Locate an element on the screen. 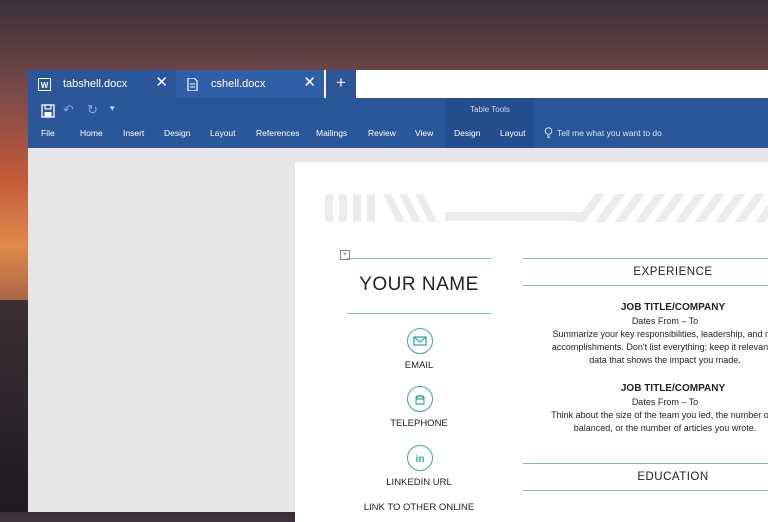  linkedin-icon: in is located at coordinates (420, 458).